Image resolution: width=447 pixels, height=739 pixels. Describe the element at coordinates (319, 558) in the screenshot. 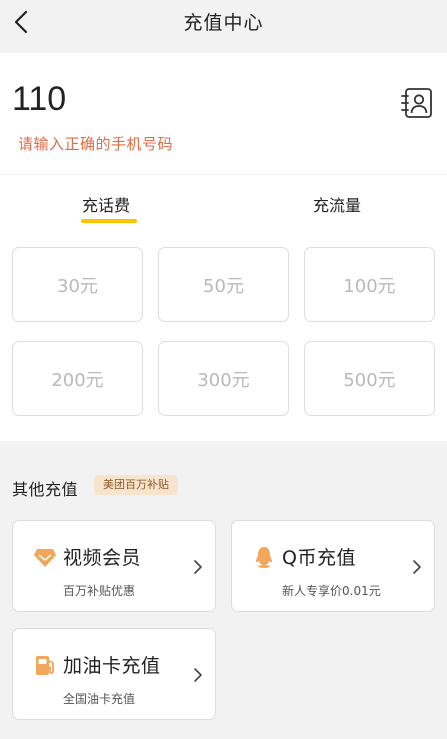

I see `service-name: Q币充值` at that location.